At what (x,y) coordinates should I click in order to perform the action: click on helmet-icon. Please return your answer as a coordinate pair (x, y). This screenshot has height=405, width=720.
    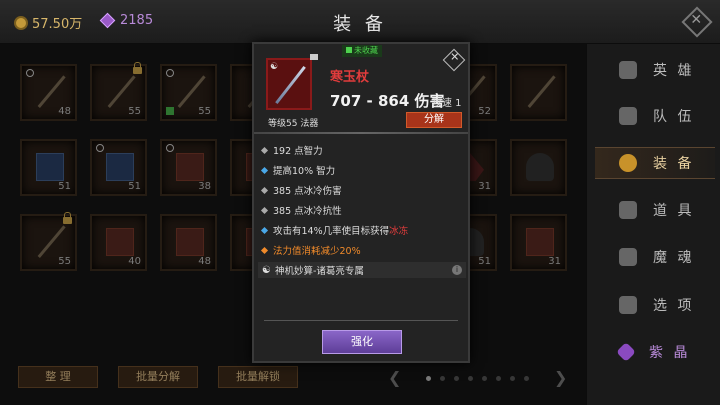
    Looking at the image, I should click on (628, 163).